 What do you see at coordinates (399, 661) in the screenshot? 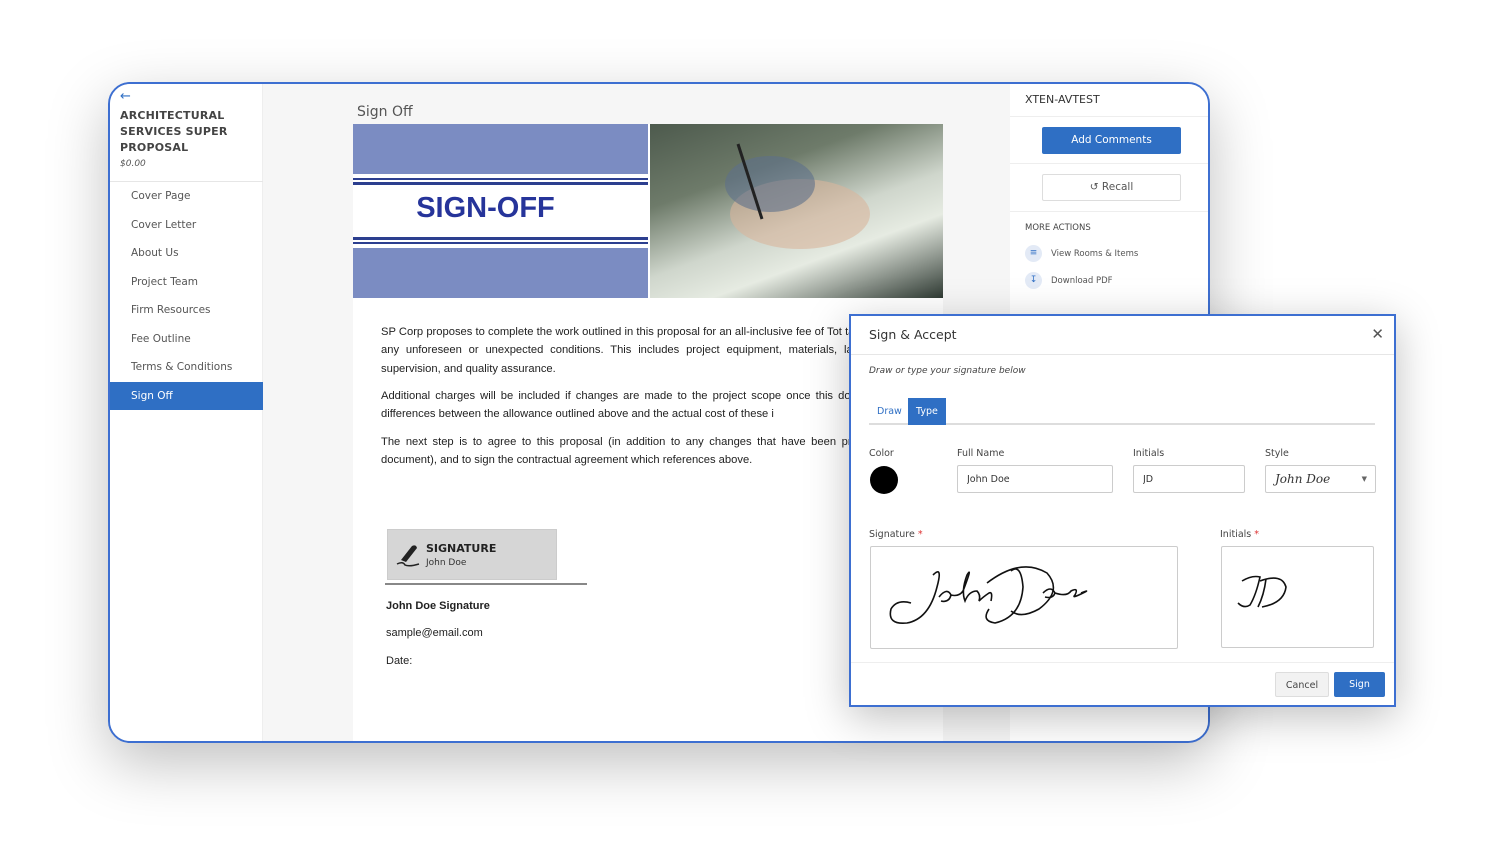
I see `date-label: Date:` at bounding box center [399, 661].